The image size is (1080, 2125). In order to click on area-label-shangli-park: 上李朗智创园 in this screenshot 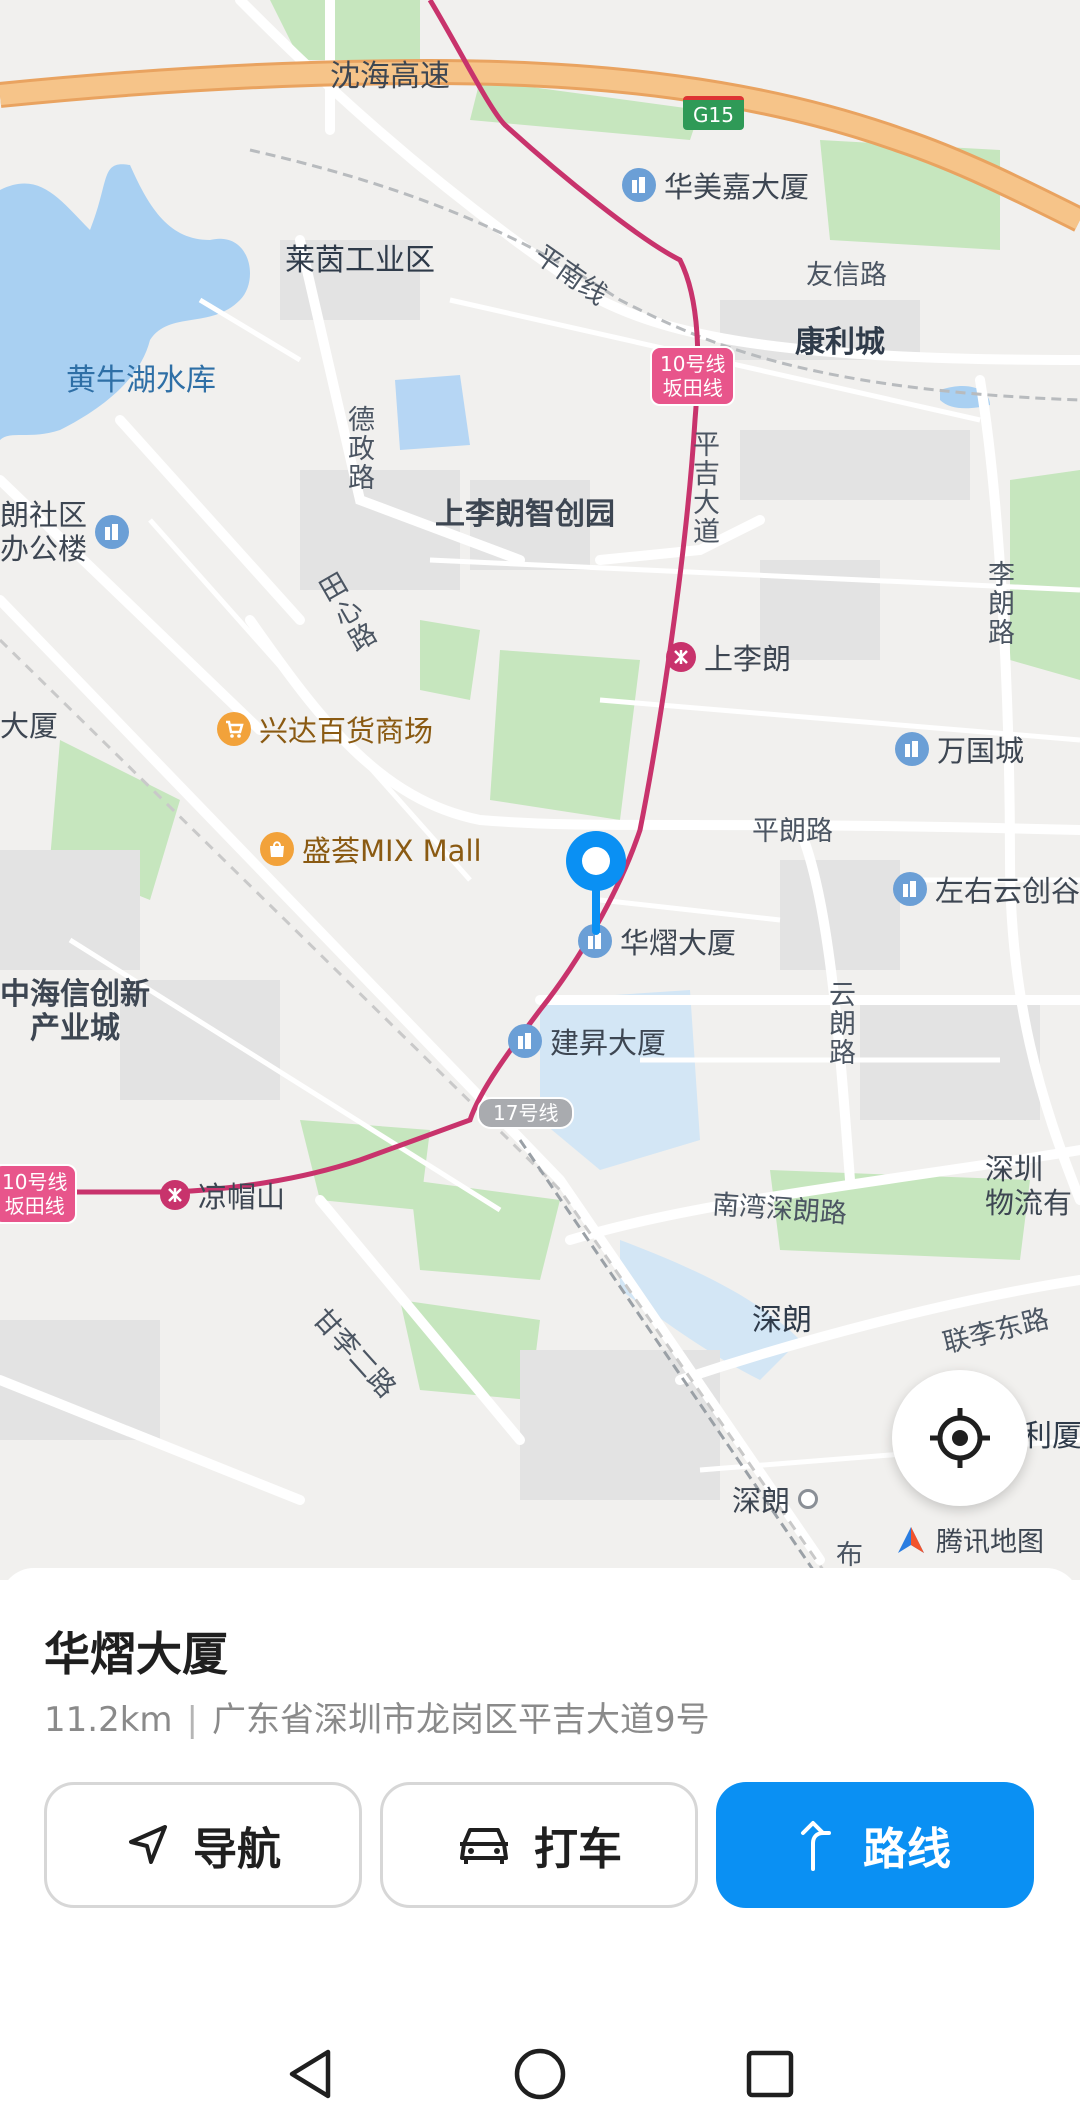, I will do `click(525, 514)`.